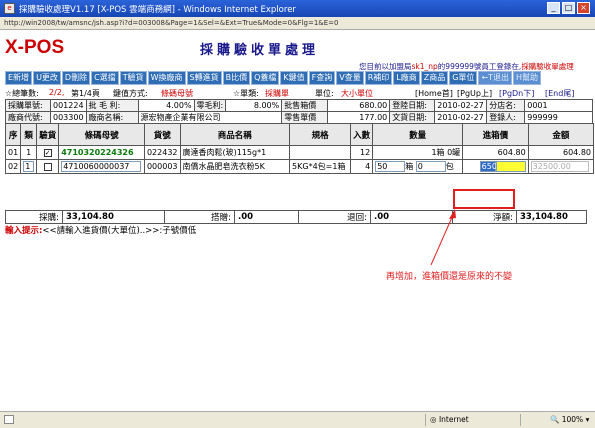  Describe the element at coordinates (430, 166) in the screenshot. I see `pack-qty-input: 0` at that location.